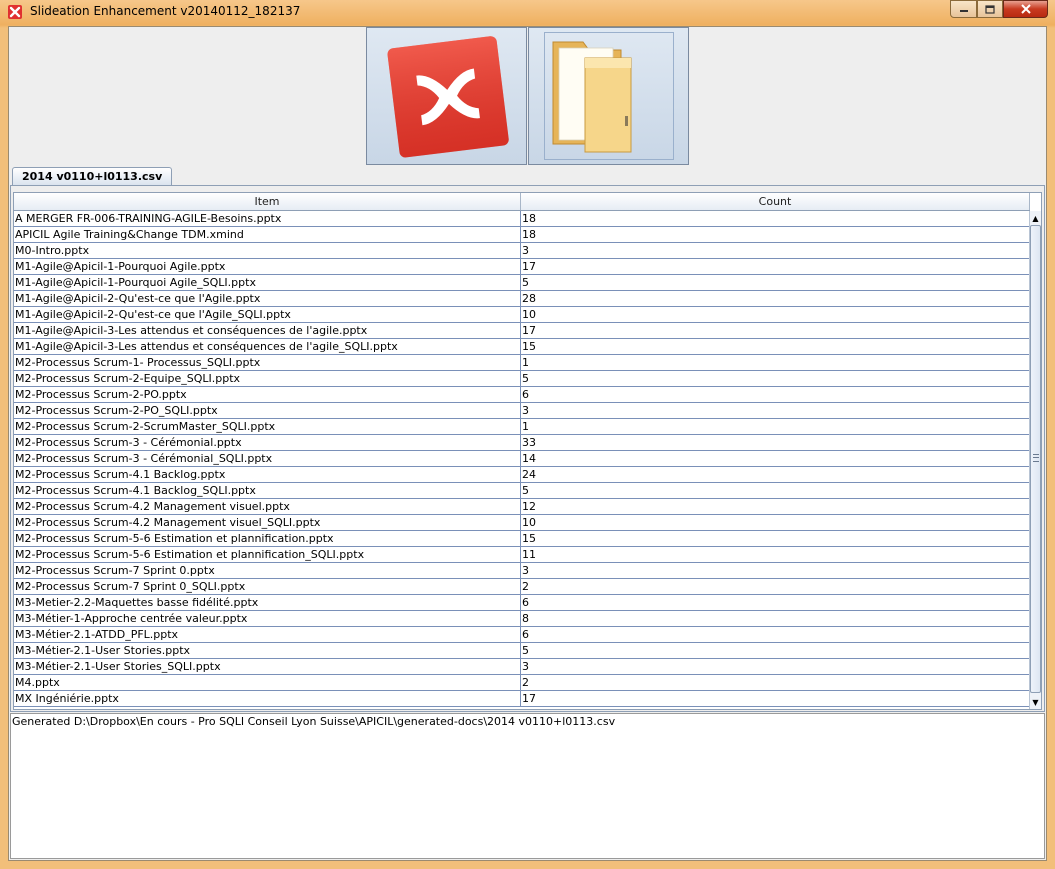 The height and width of the screenshot is (869, 1055). Describe the element at coordinates (1035, 702) in the screenshot. I see `scroll-down-arrow-icon: ▼` at that location.